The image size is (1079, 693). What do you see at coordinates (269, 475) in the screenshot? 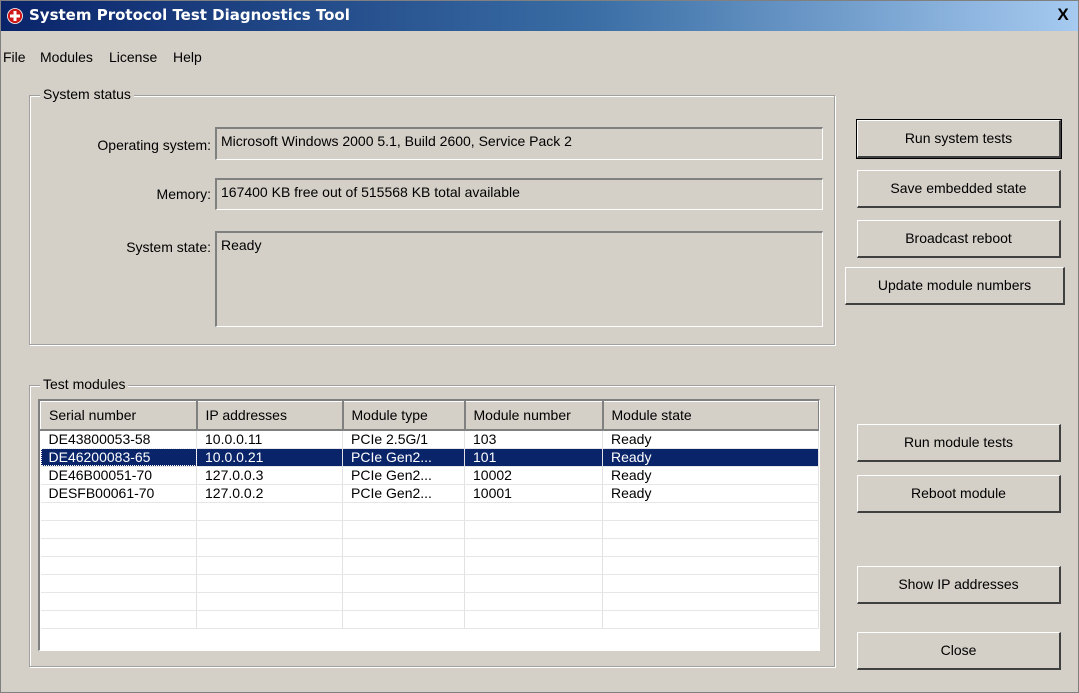
I see `cell-ip-address: 127.0.0.3` at bounding box center [269, 475].